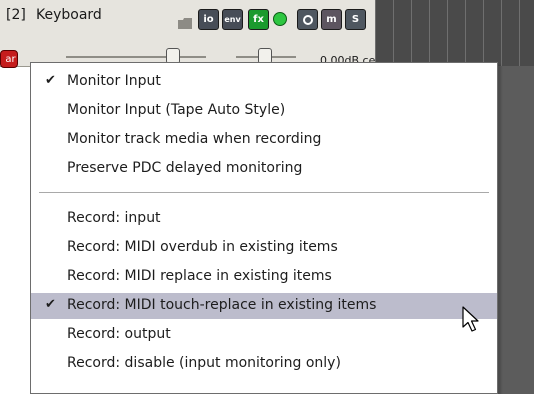 The image size is (534, 394). What do you see at coordinates (202, 247) in the screenshot?
I see `menu-item-label: Record: MIDI overdub in existing items` at bounding box center [202, 247].